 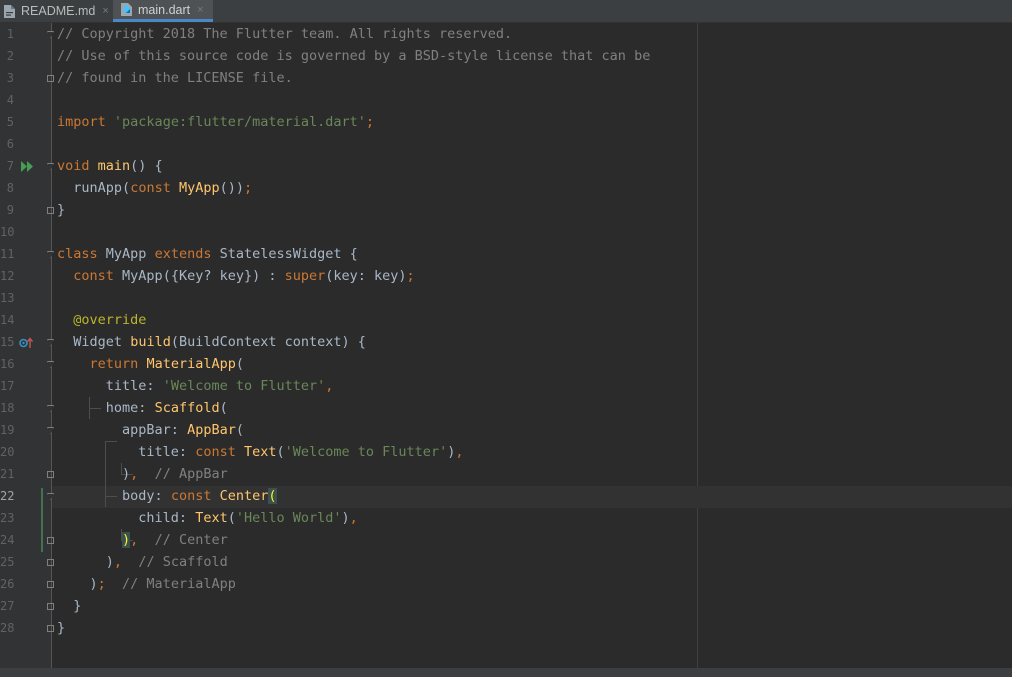 What do you see at coordinates (506, 430) in the screenshot?
I see `code-line: 19 appBar: AppBar(` at bounding box center [506, 430].